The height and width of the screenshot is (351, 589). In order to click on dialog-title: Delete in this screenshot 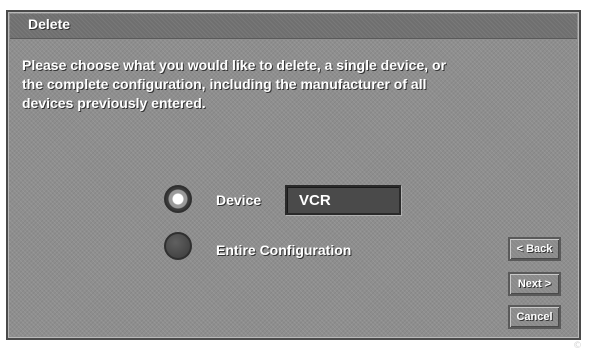, I will do `click(49, 24)`.